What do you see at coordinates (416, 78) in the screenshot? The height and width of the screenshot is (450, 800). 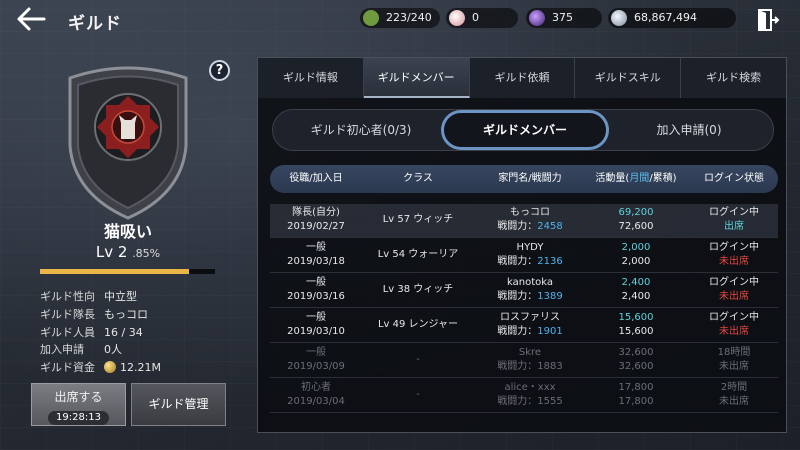 I see `tab-guild-members: ギルドメンバー` at bounding box center [416, 78].